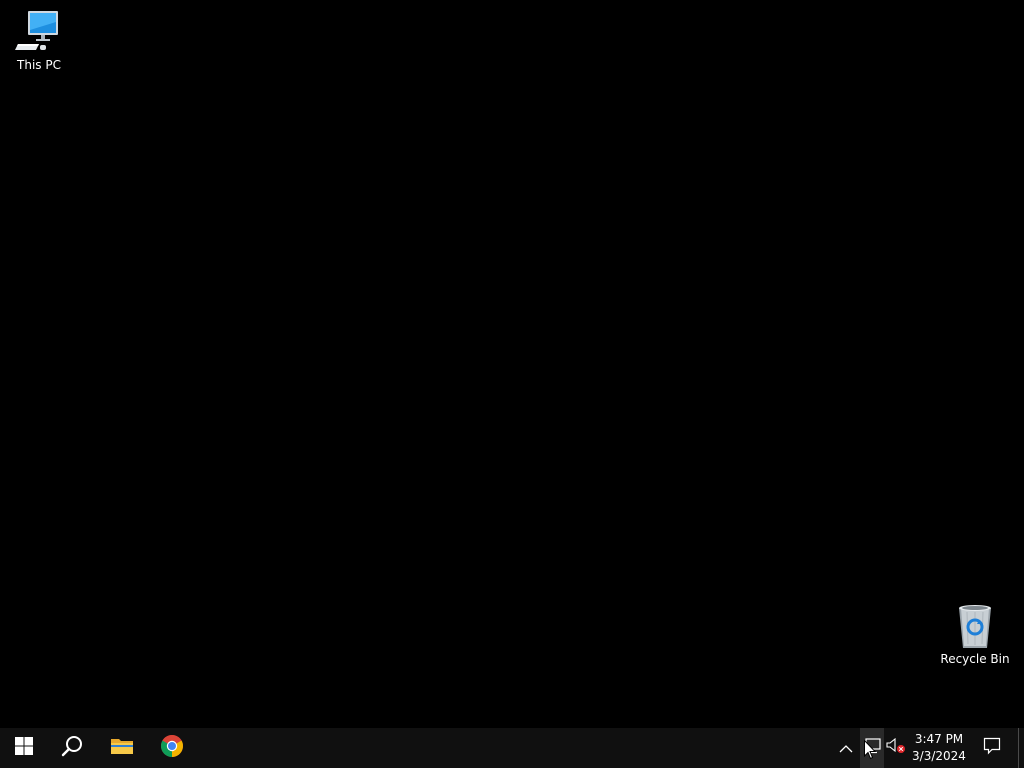  What do you see at coordinates (939, 739) in the screenshot?
I see `clock-time: 3:47 PM` at bounding box center [939, 739].